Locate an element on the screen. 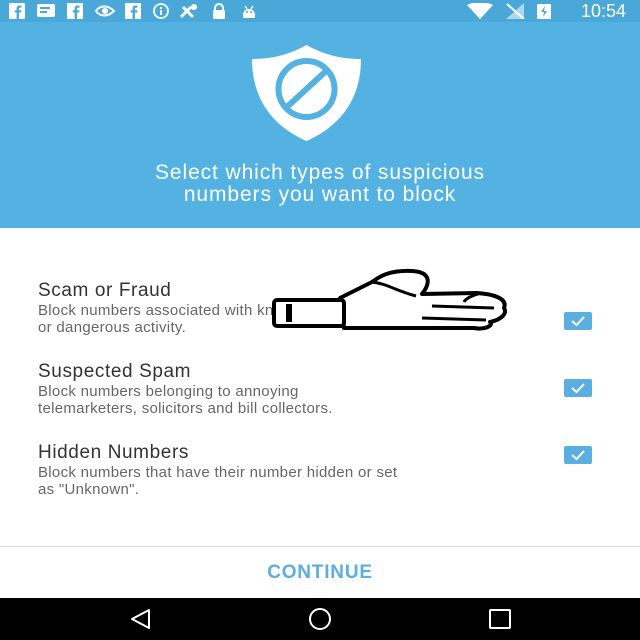 Image resolution: width=640 pixels, height=640 pixels. android-icon is located at coordinates (249, 11).